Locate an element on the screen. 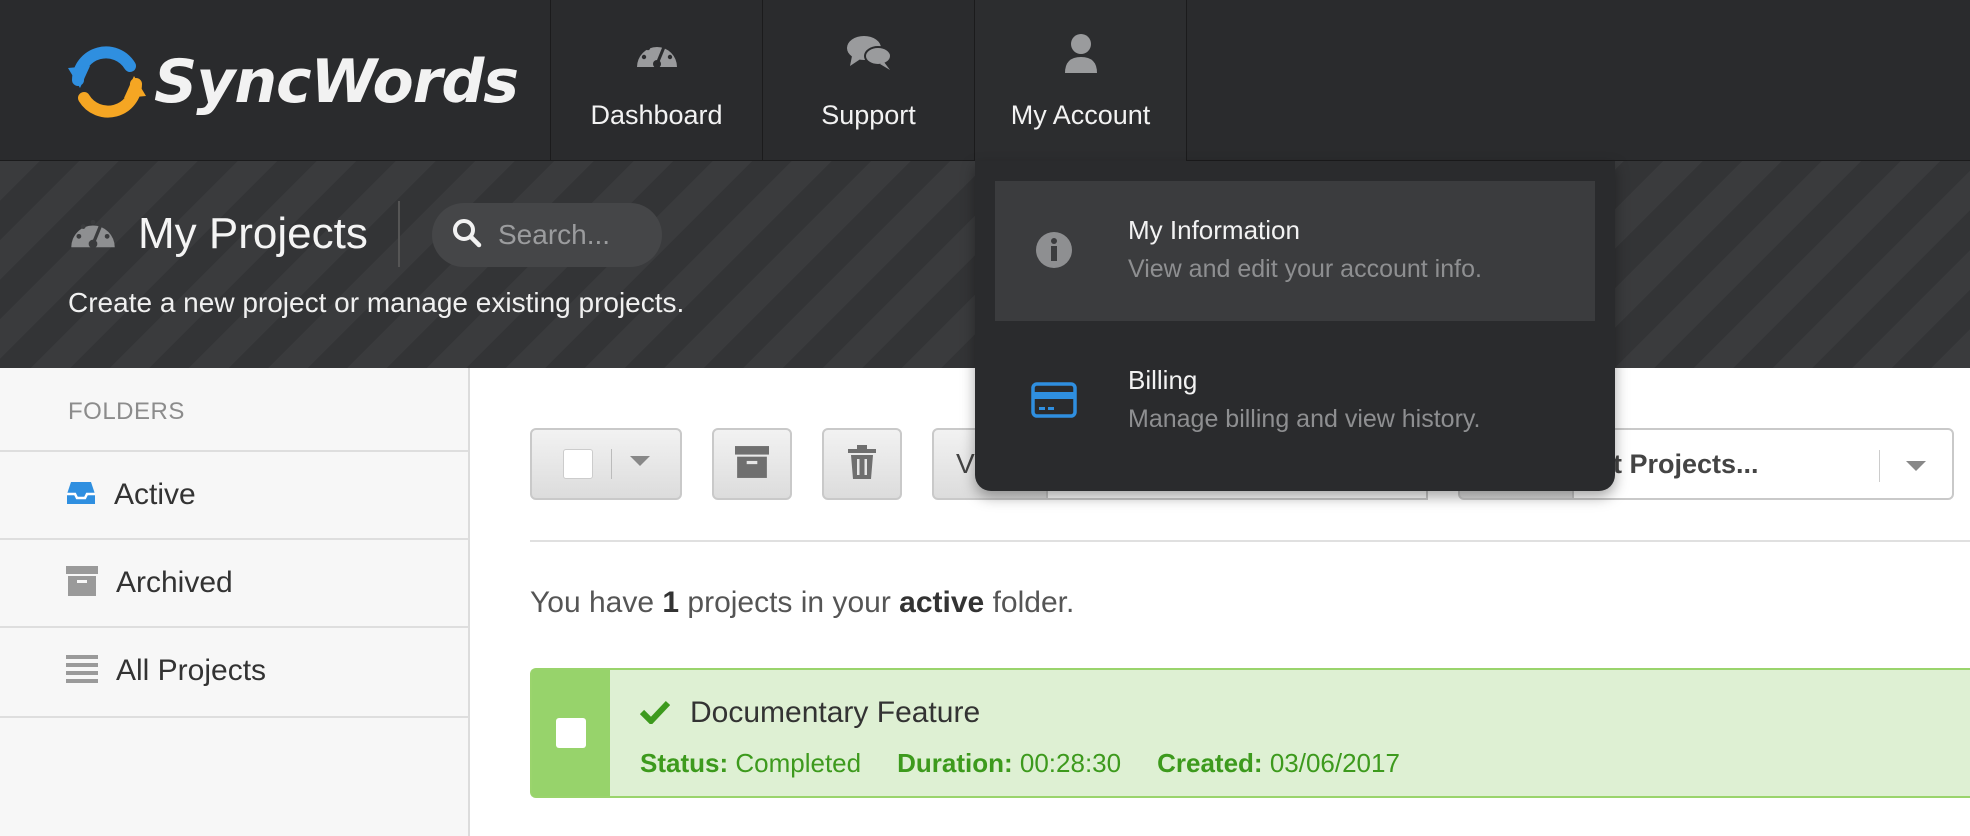  summary-middle: projects in your is located at coordinates (789, 602).